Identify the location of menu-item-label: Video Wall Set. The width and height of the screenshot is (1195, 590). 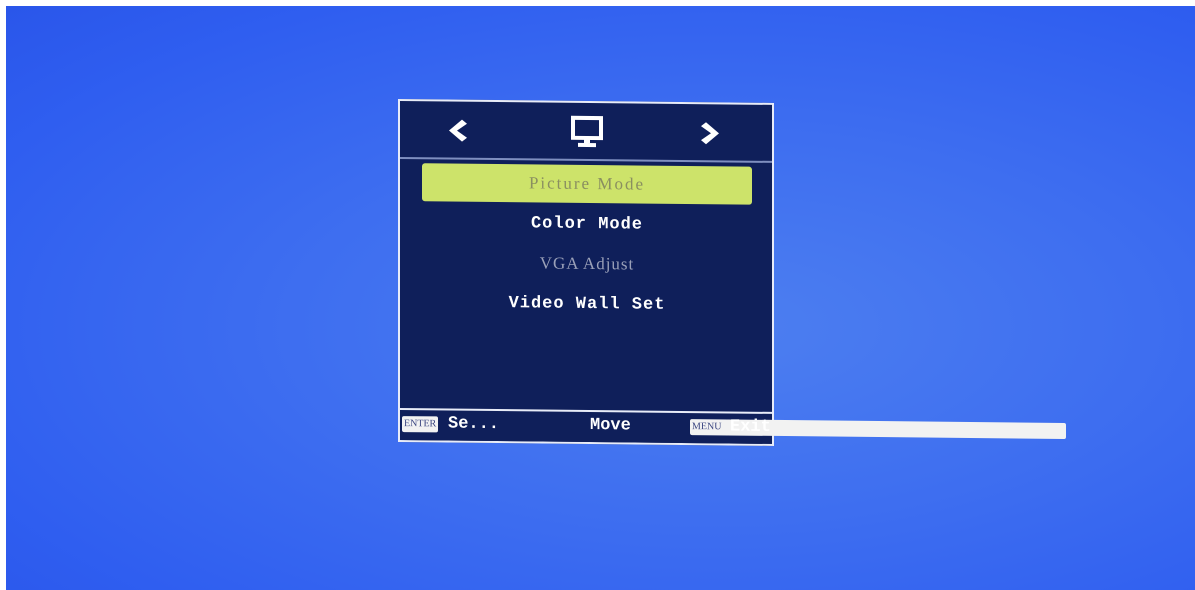
(587, 304).